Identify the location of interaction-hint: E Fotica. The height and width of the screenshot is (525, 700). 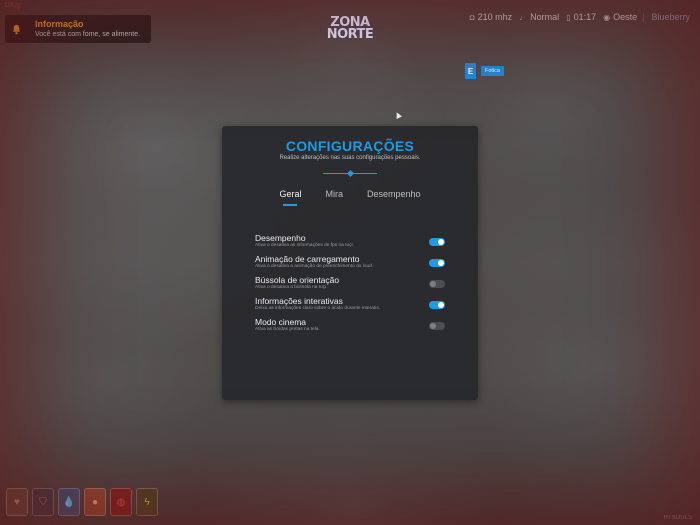
(484, 71).